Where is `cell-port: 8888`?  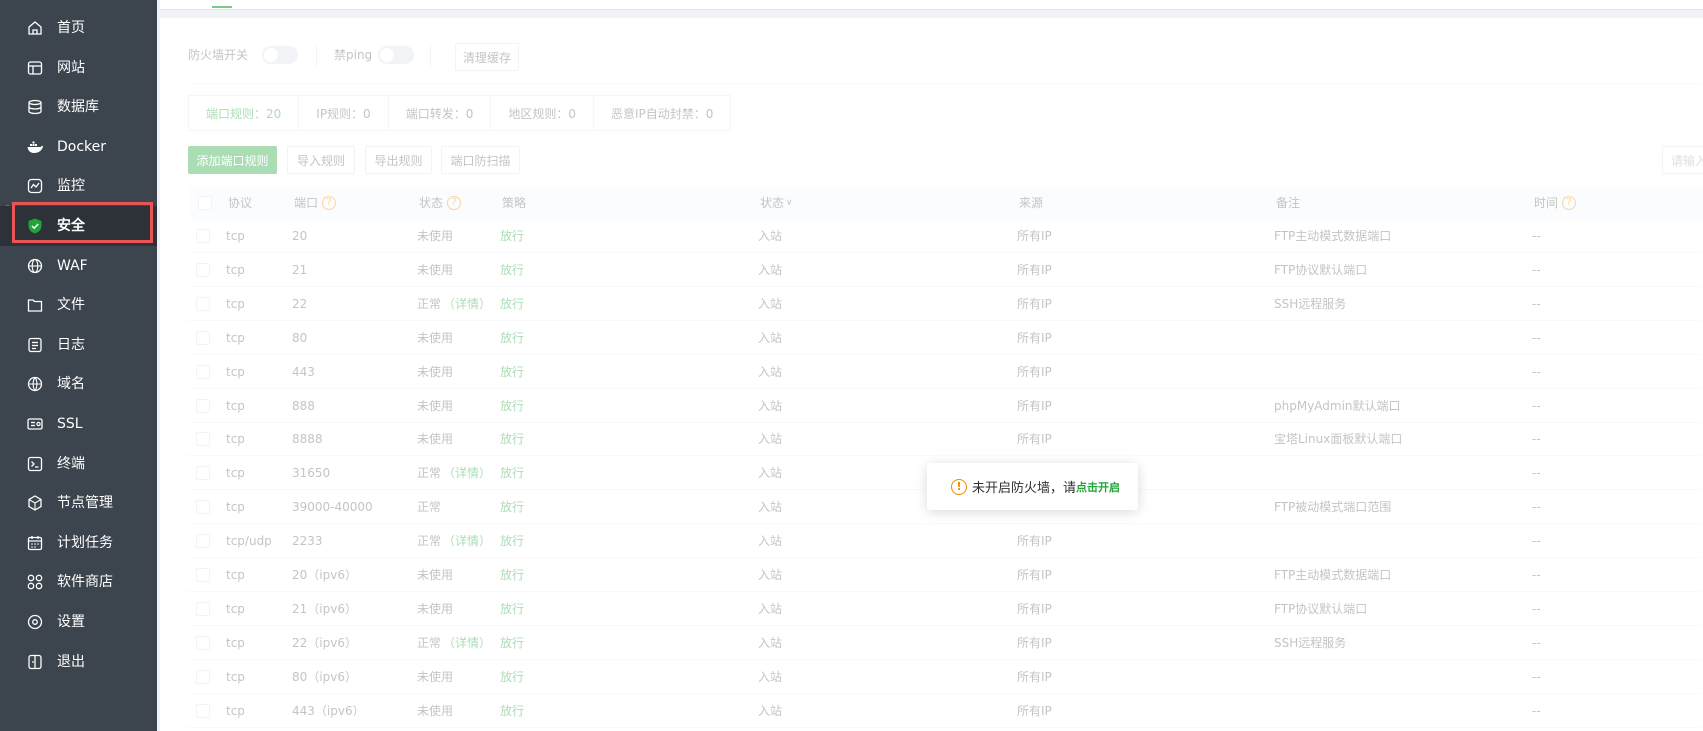 cell-port: 8888 is located at coordinates (307, 439).